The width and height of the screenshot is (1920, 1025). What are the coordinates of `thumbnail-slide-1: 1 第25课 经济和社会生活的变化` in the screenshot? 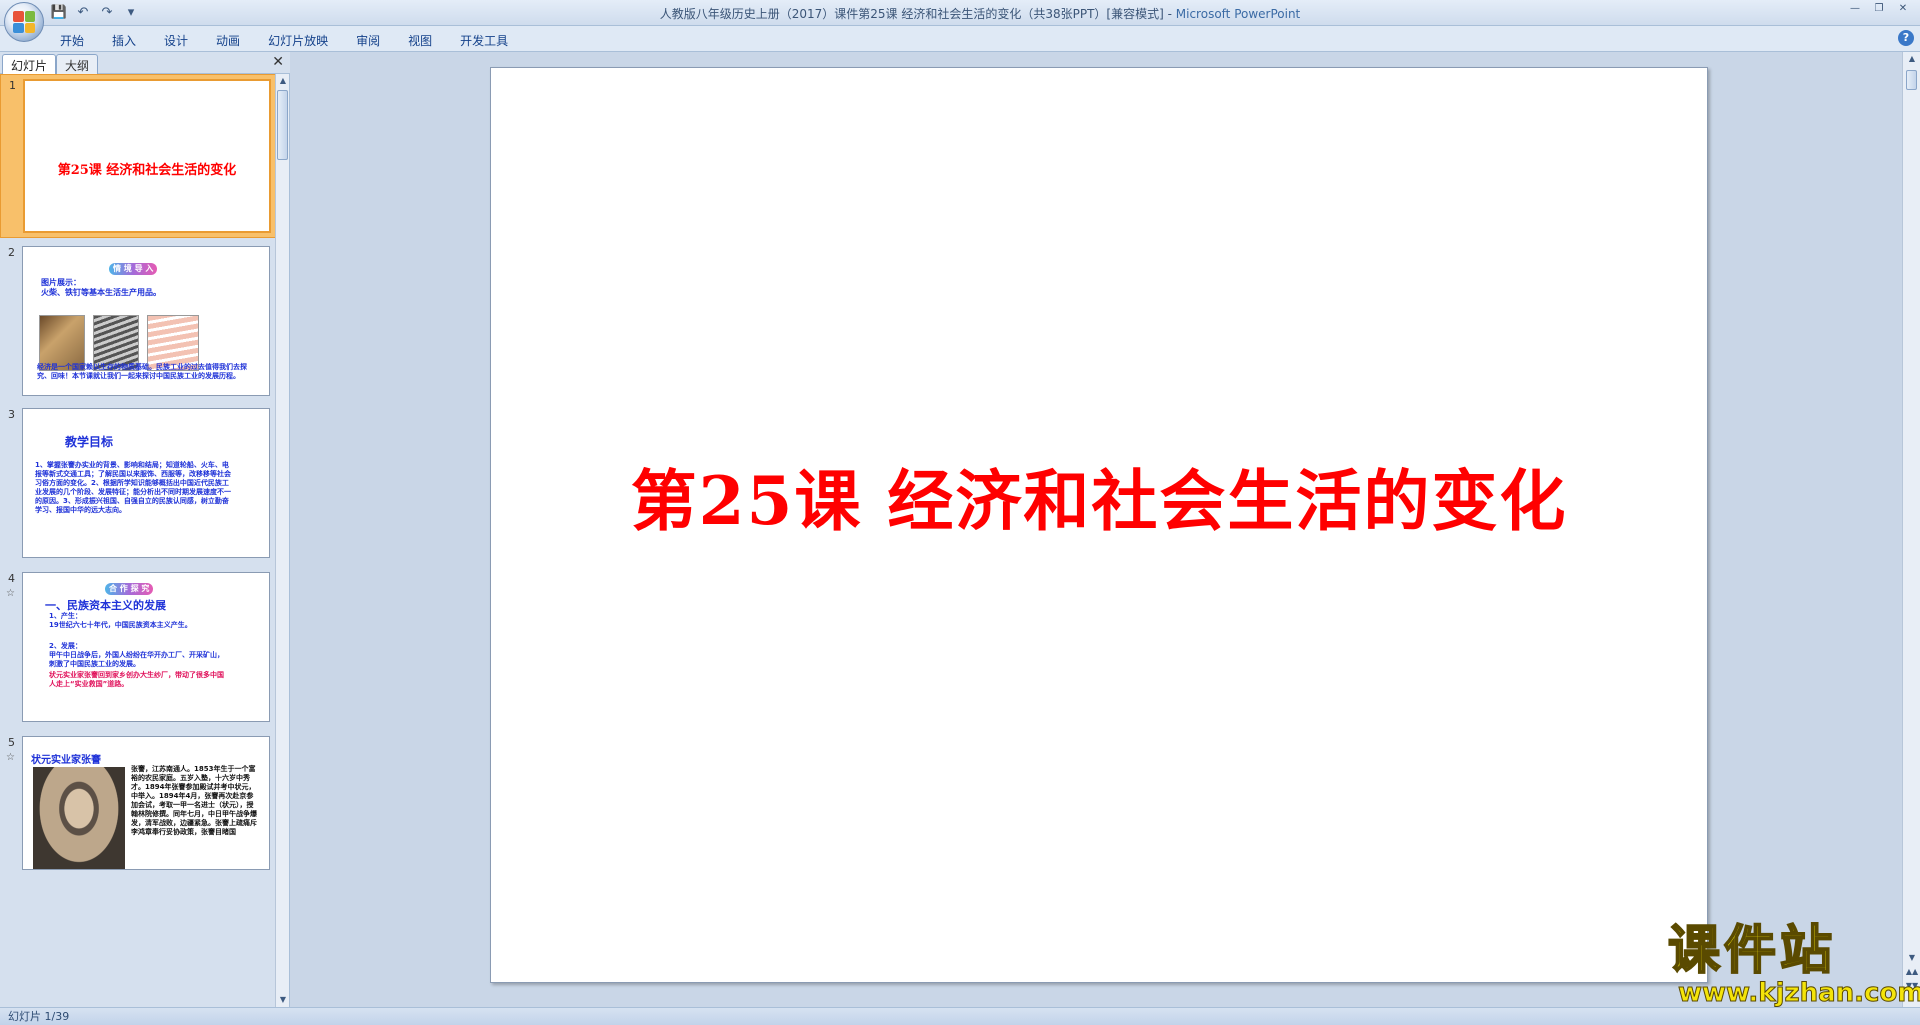 It's located at (138, 156).